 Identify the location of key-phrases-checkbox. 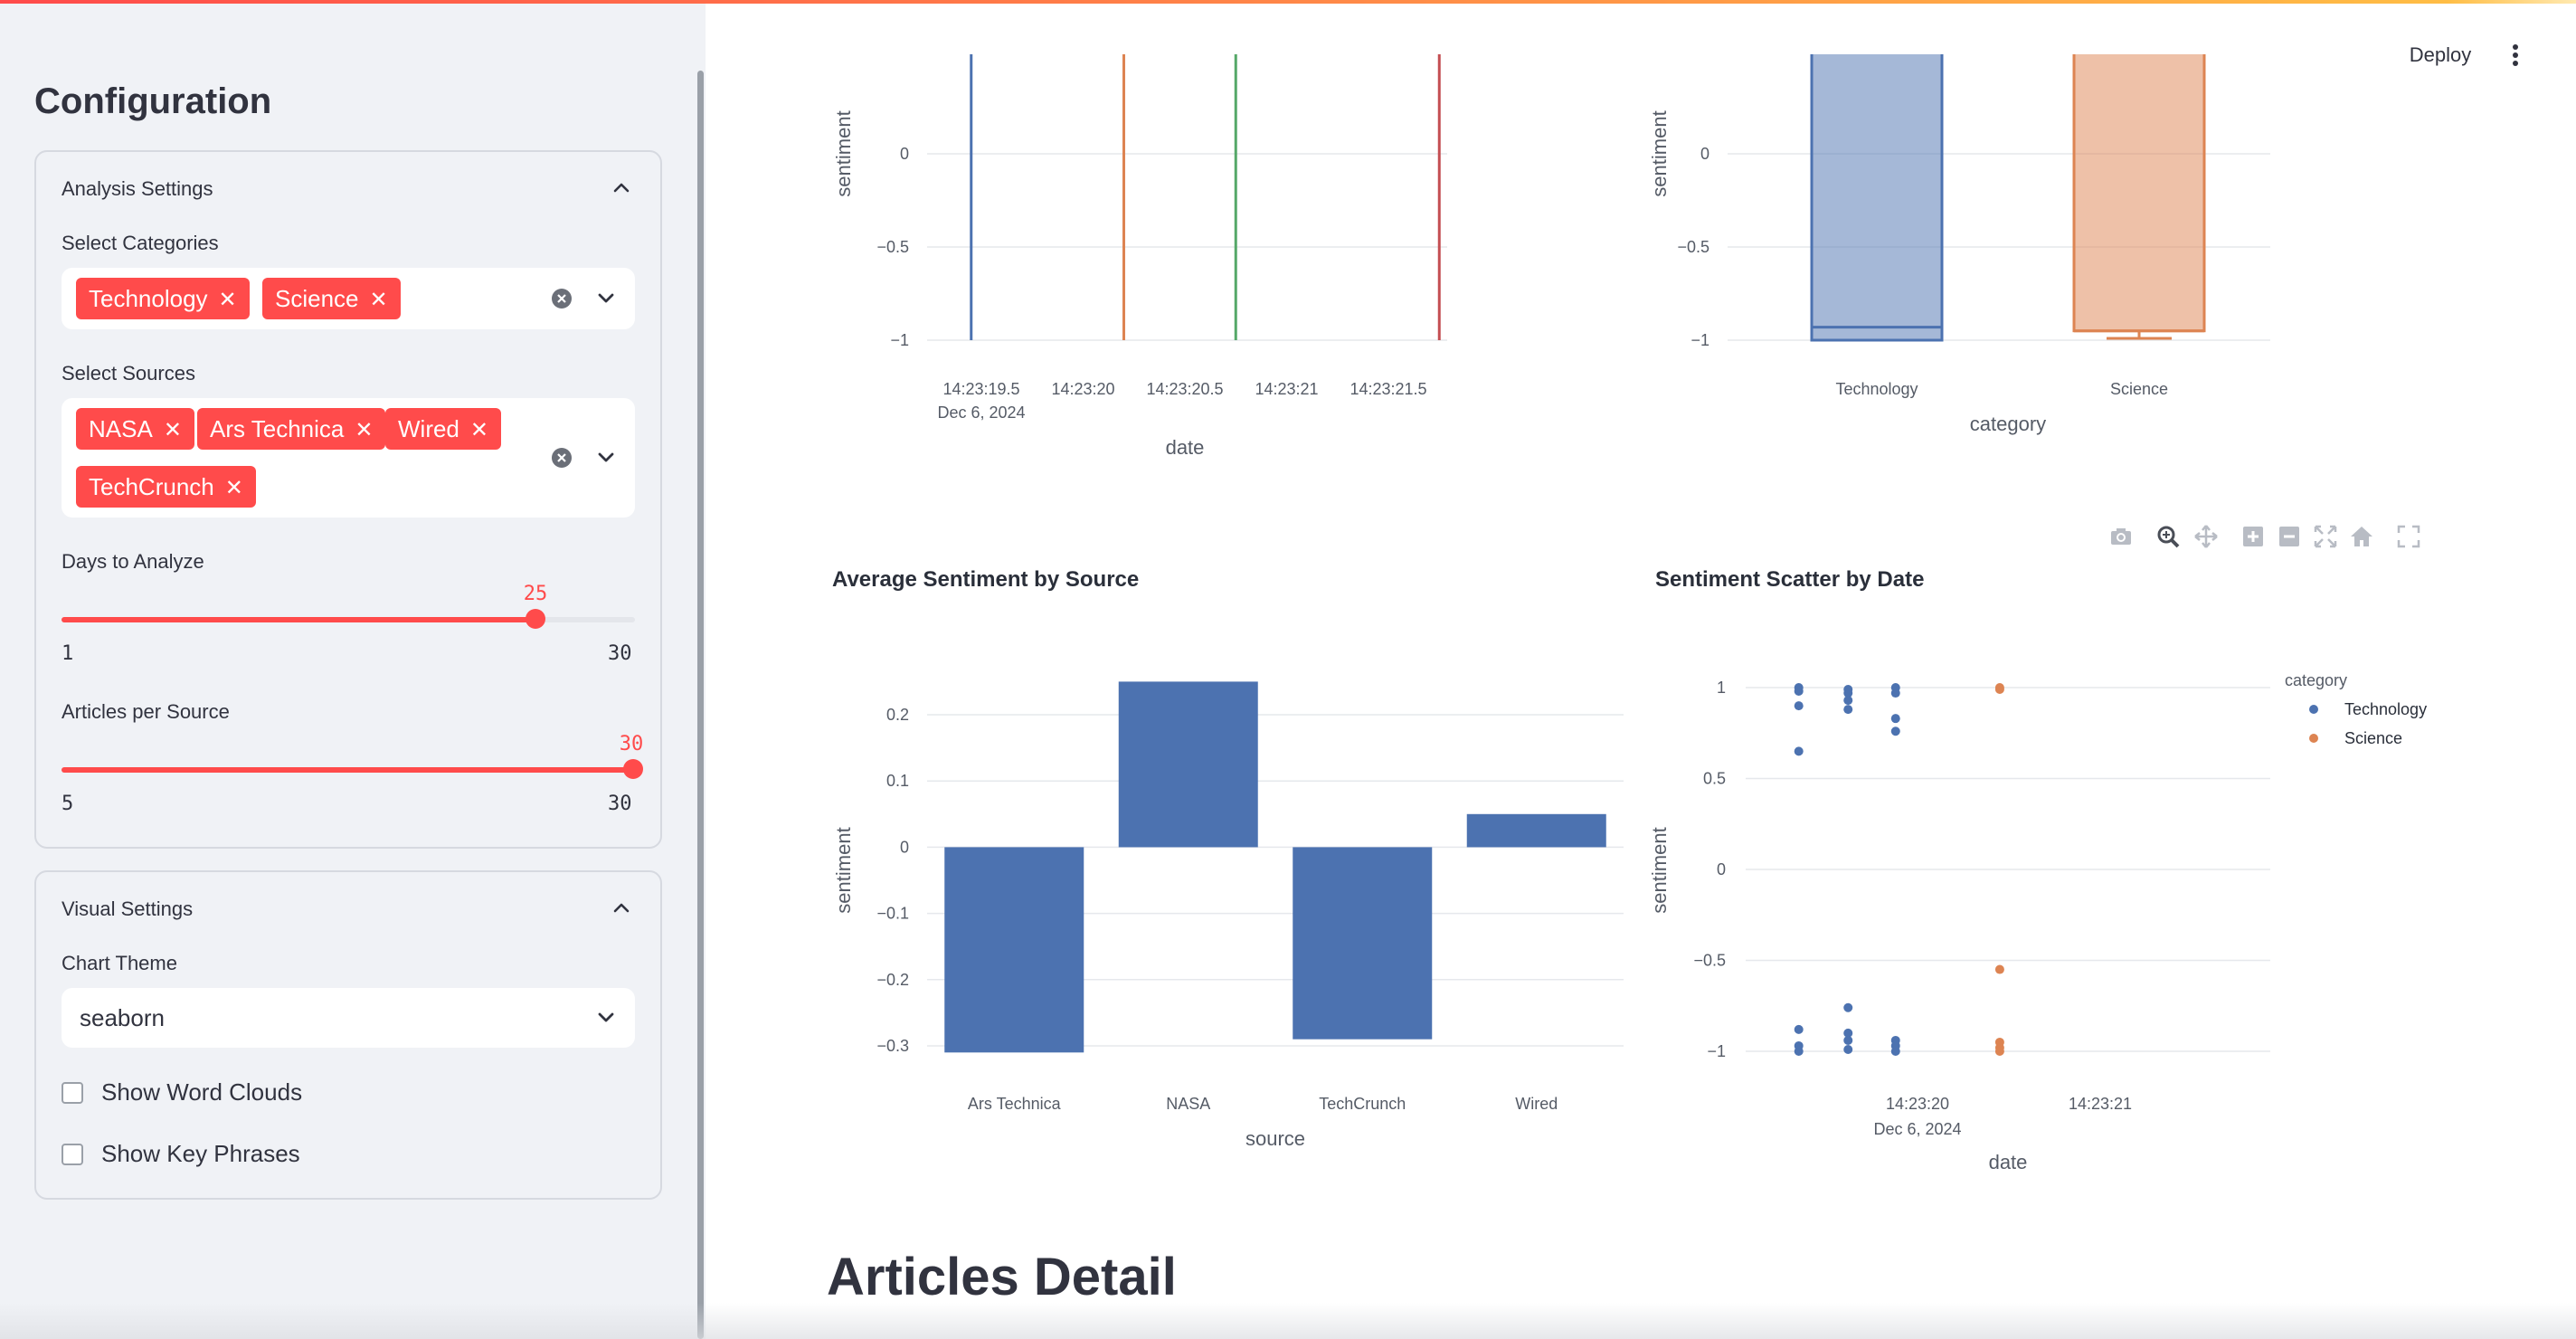
(72, 1154).